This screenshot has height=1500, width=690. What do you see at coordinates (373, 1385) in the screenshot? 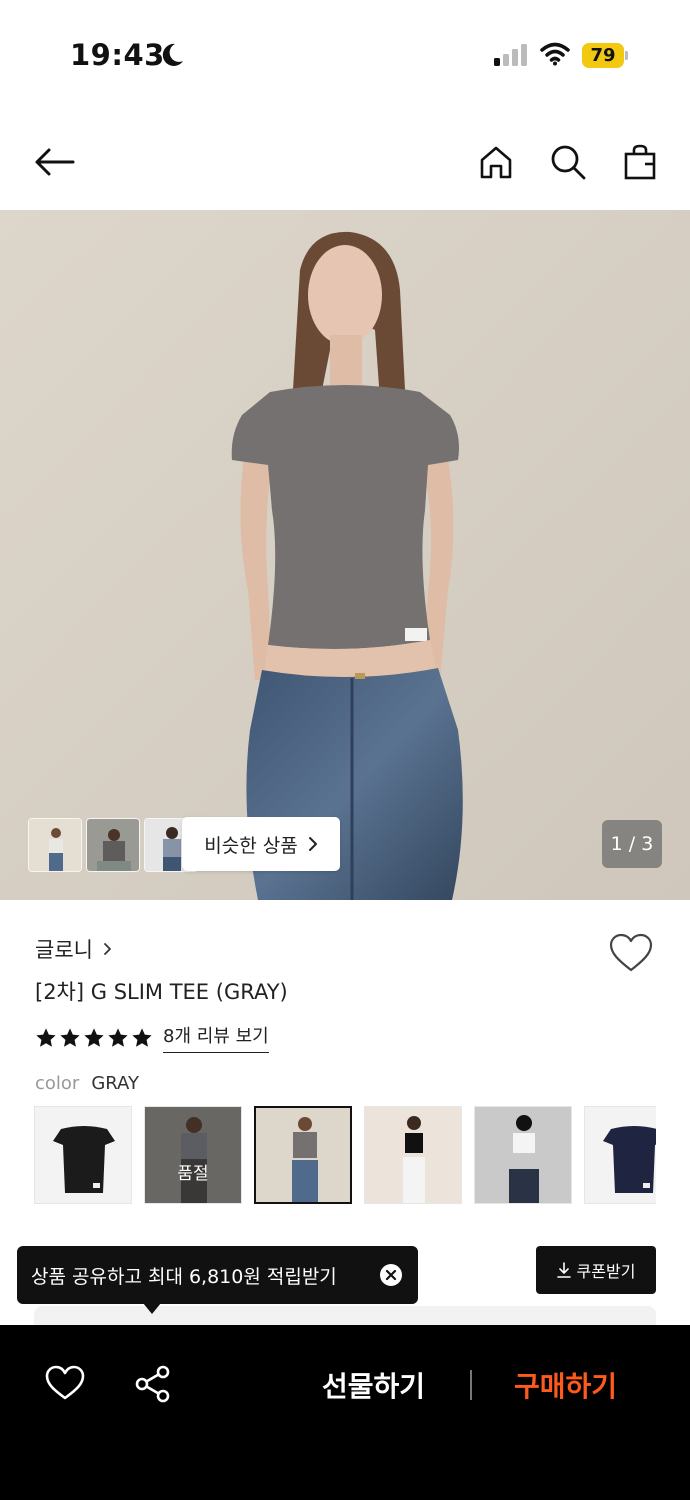
I see `gift-button: 선물하기` at bounding box center [373, 1385].